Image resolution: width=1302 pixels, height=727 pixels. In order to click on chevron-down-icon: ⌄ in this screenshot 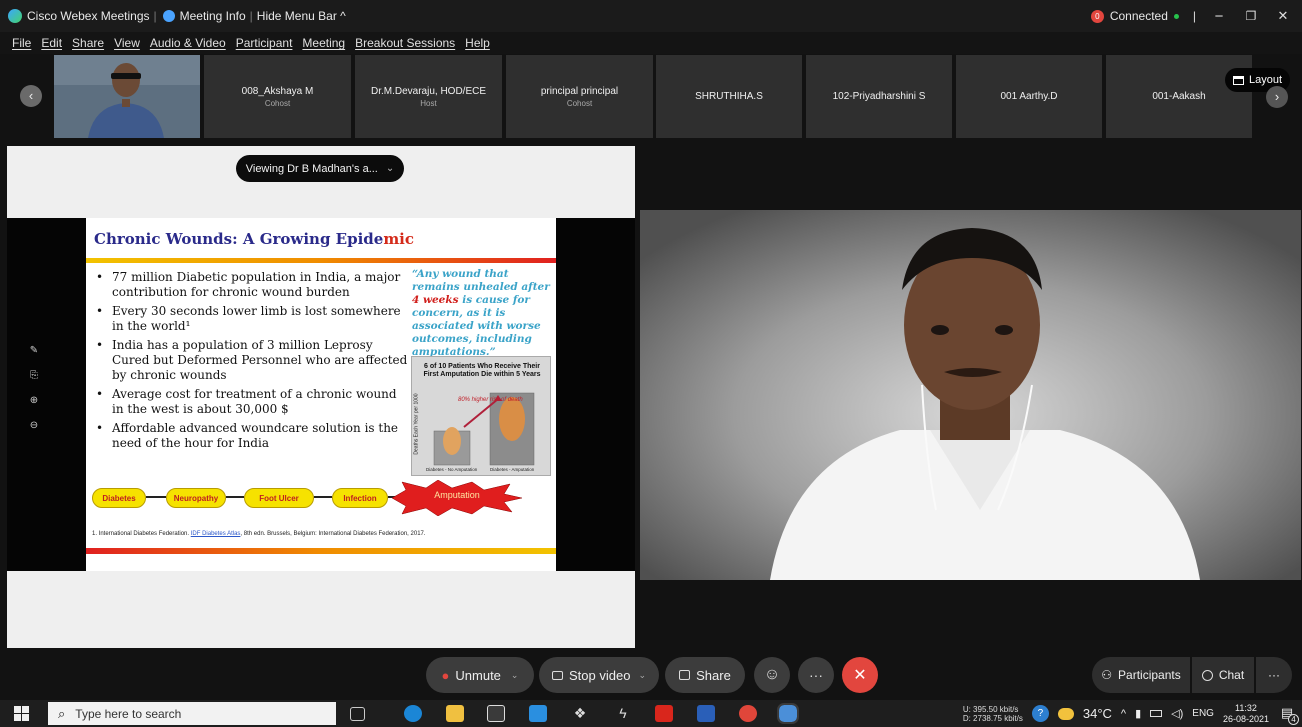, I will do `click(642, 674)`.